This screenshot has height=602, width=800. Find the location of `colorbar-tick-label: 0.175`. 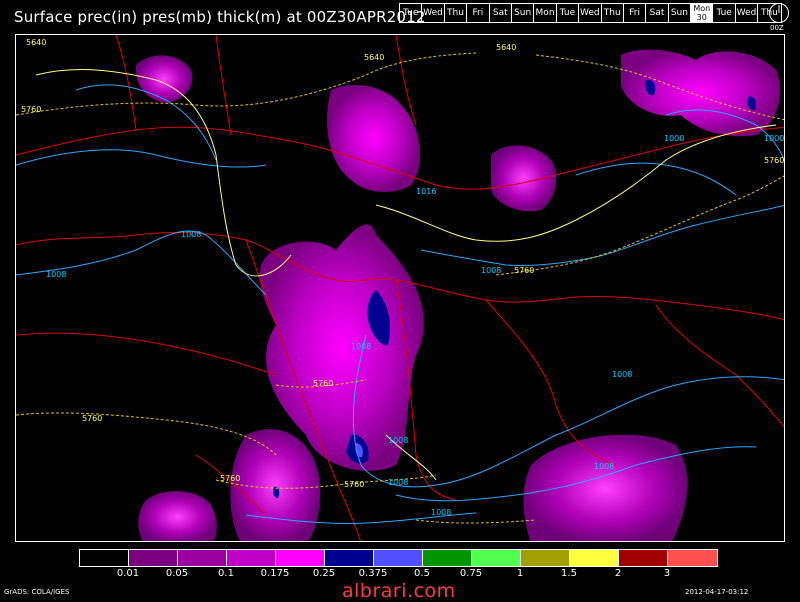

colorbar-tick-label: 0.175 is located at coordinates (275, 573).